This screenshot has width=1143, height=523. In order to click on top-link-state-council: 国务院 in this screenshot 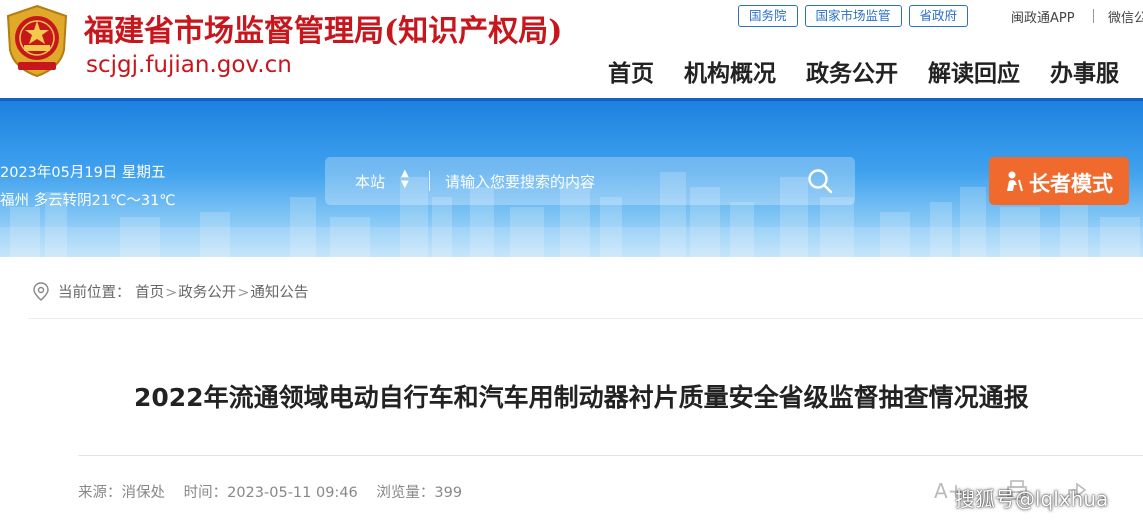, I will do `click(768, 16)`.